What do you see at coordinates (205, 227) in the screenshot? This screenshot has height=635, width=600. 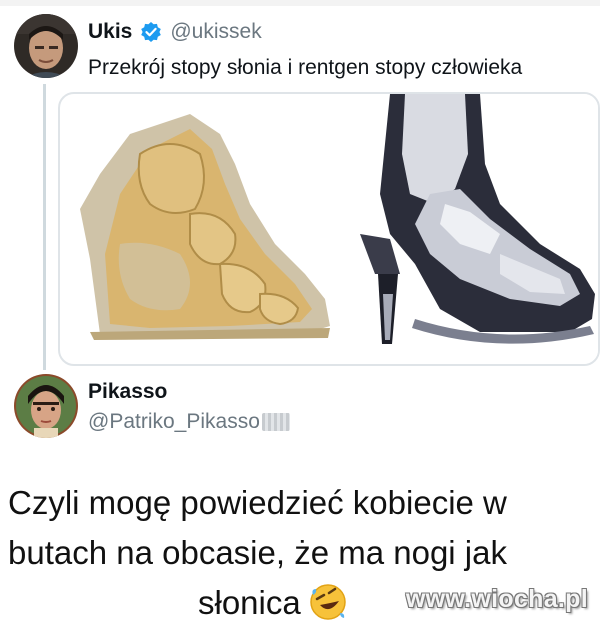 I see `elephant-foot-cross-section` at bounding box center [205, 227].